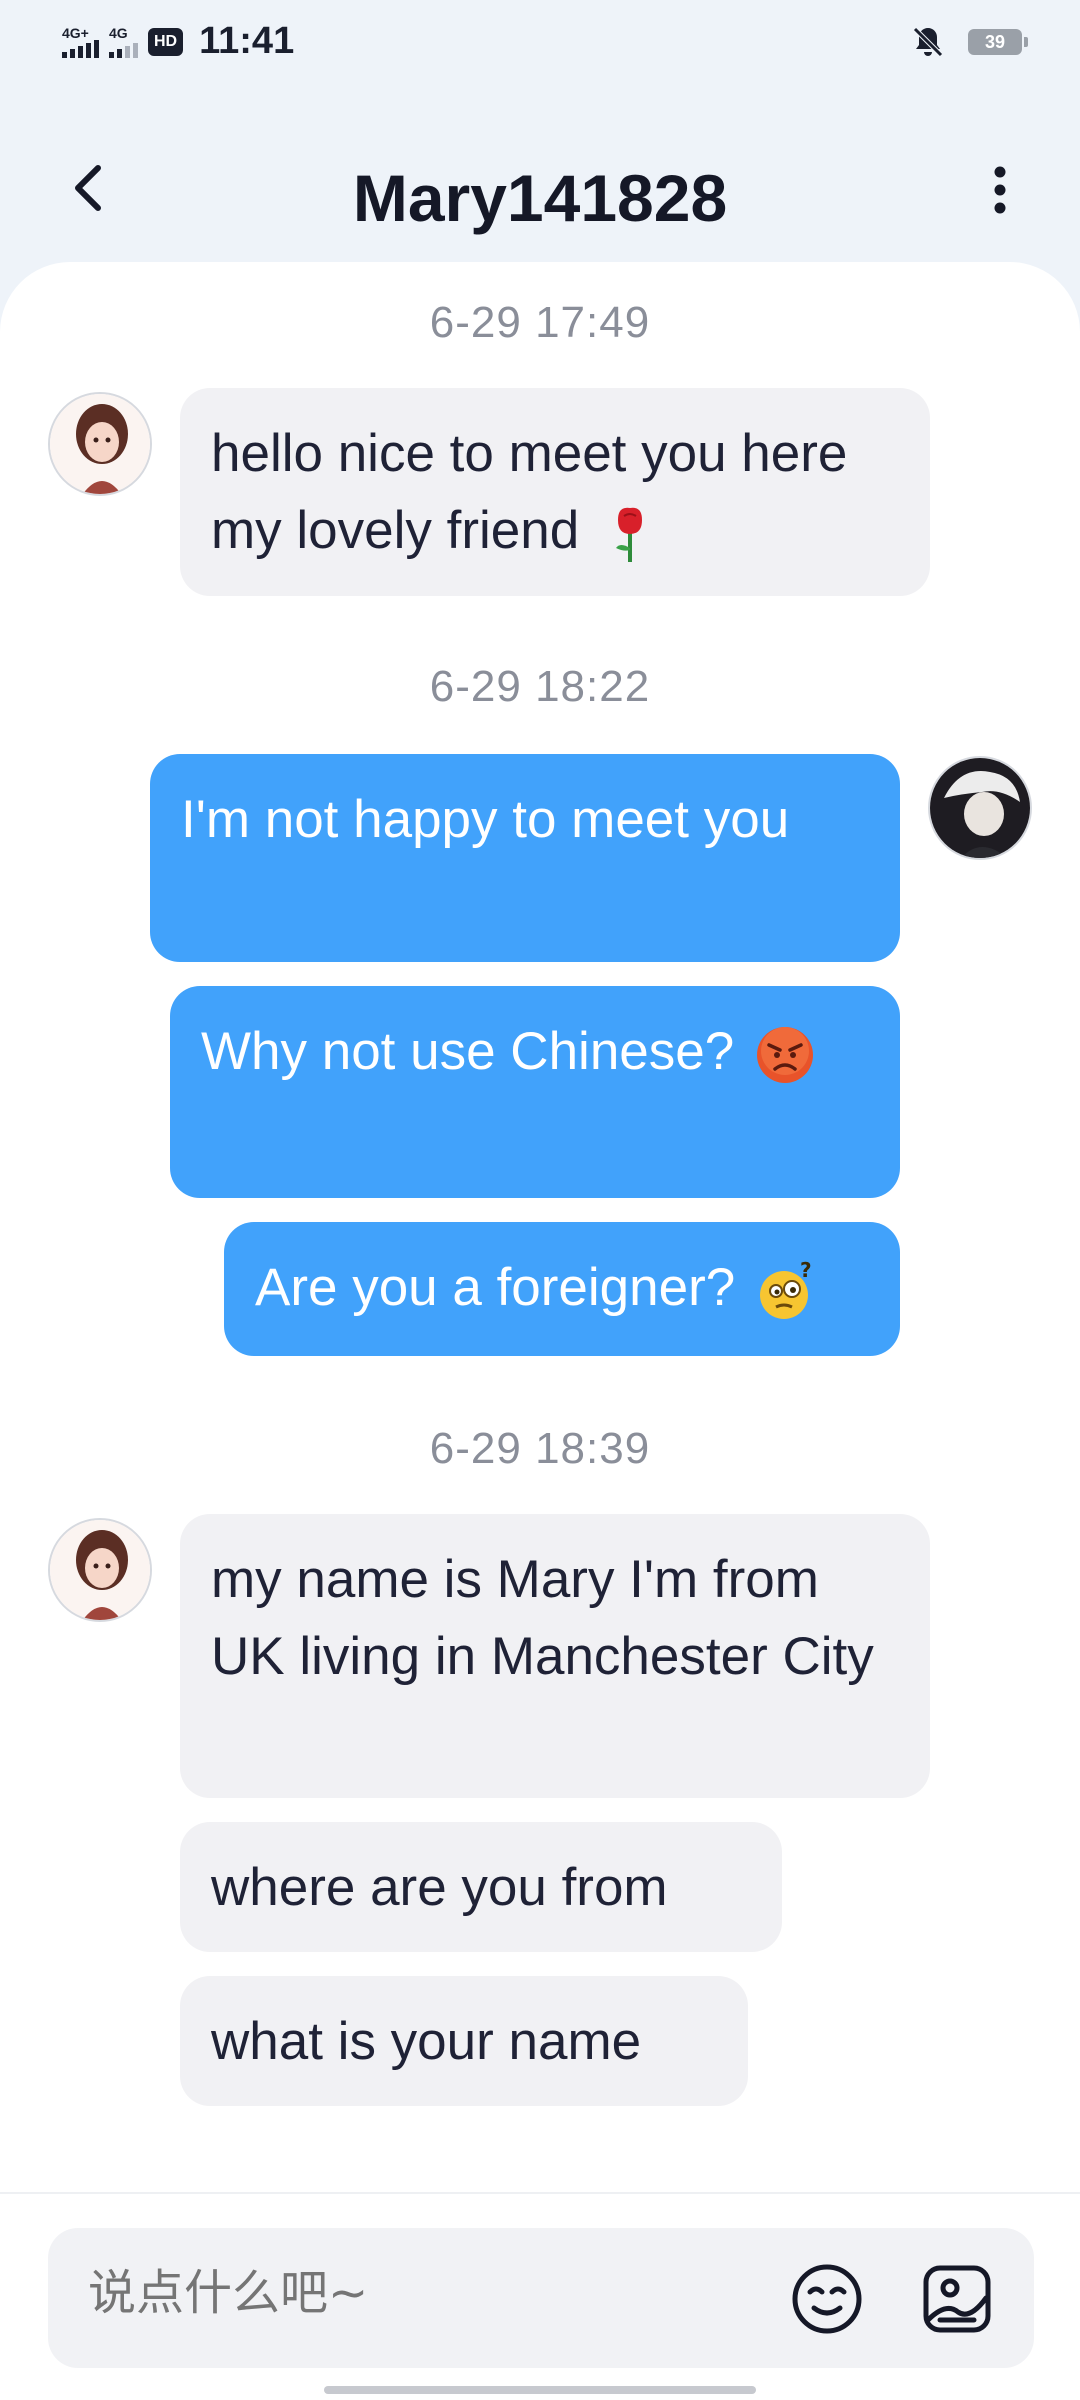  Describe the element at coordinates (995, 41) in the screenshot. I see `battery-level: 39` at that location.